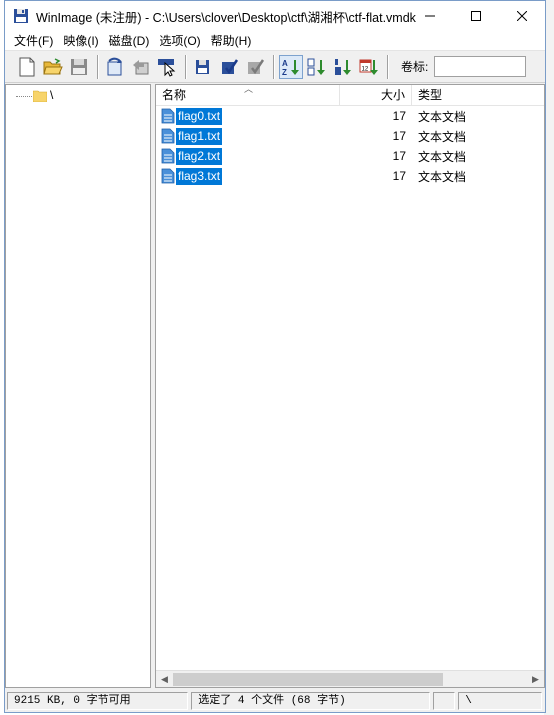 The height and width of the screenshot is (715, 554). What do you see at coordinates (311, 701) in the screenshot?
I see `status-selection: 选定了 4 个文件 (68 字节)` at bounding box center [311, 701].